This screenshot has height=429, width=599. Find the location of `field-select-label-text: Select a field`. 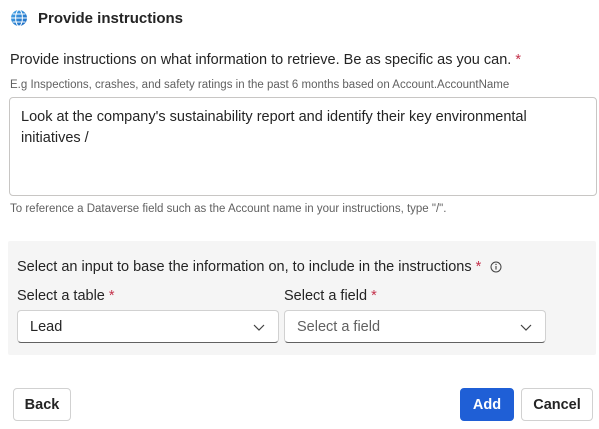

field-select-label-text: Select a field is located at coordinates (326, 296).